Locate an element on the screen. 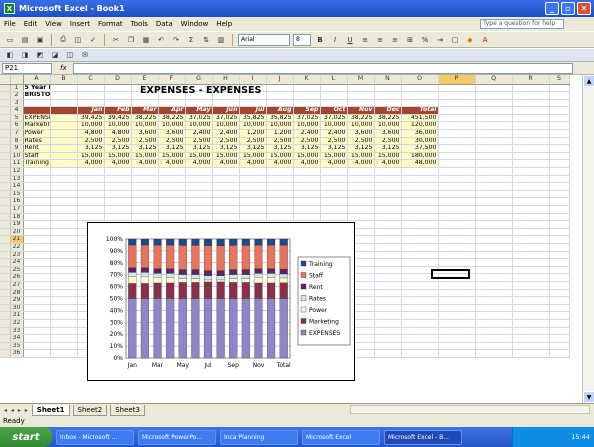 The height and width of the screenshot is (447, 594). value-cell: 451,500 is located at coordinates (420, 118).